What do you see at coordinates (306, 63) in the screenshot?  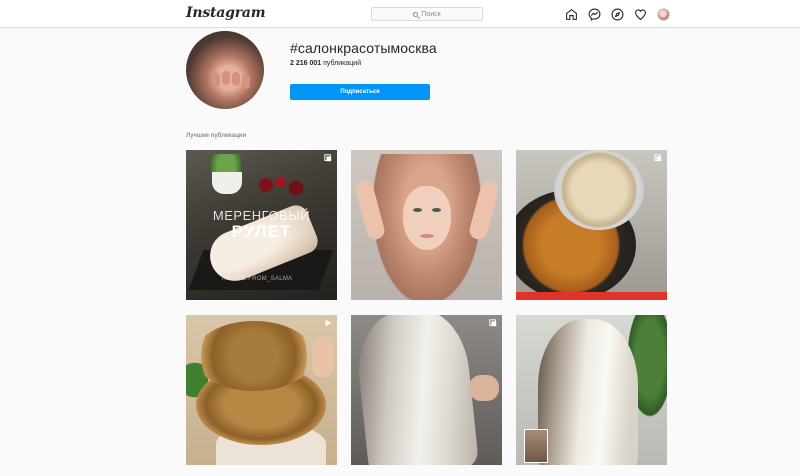 I see `posts-count-number: 2 216 001` at bounding box center [306, 63].